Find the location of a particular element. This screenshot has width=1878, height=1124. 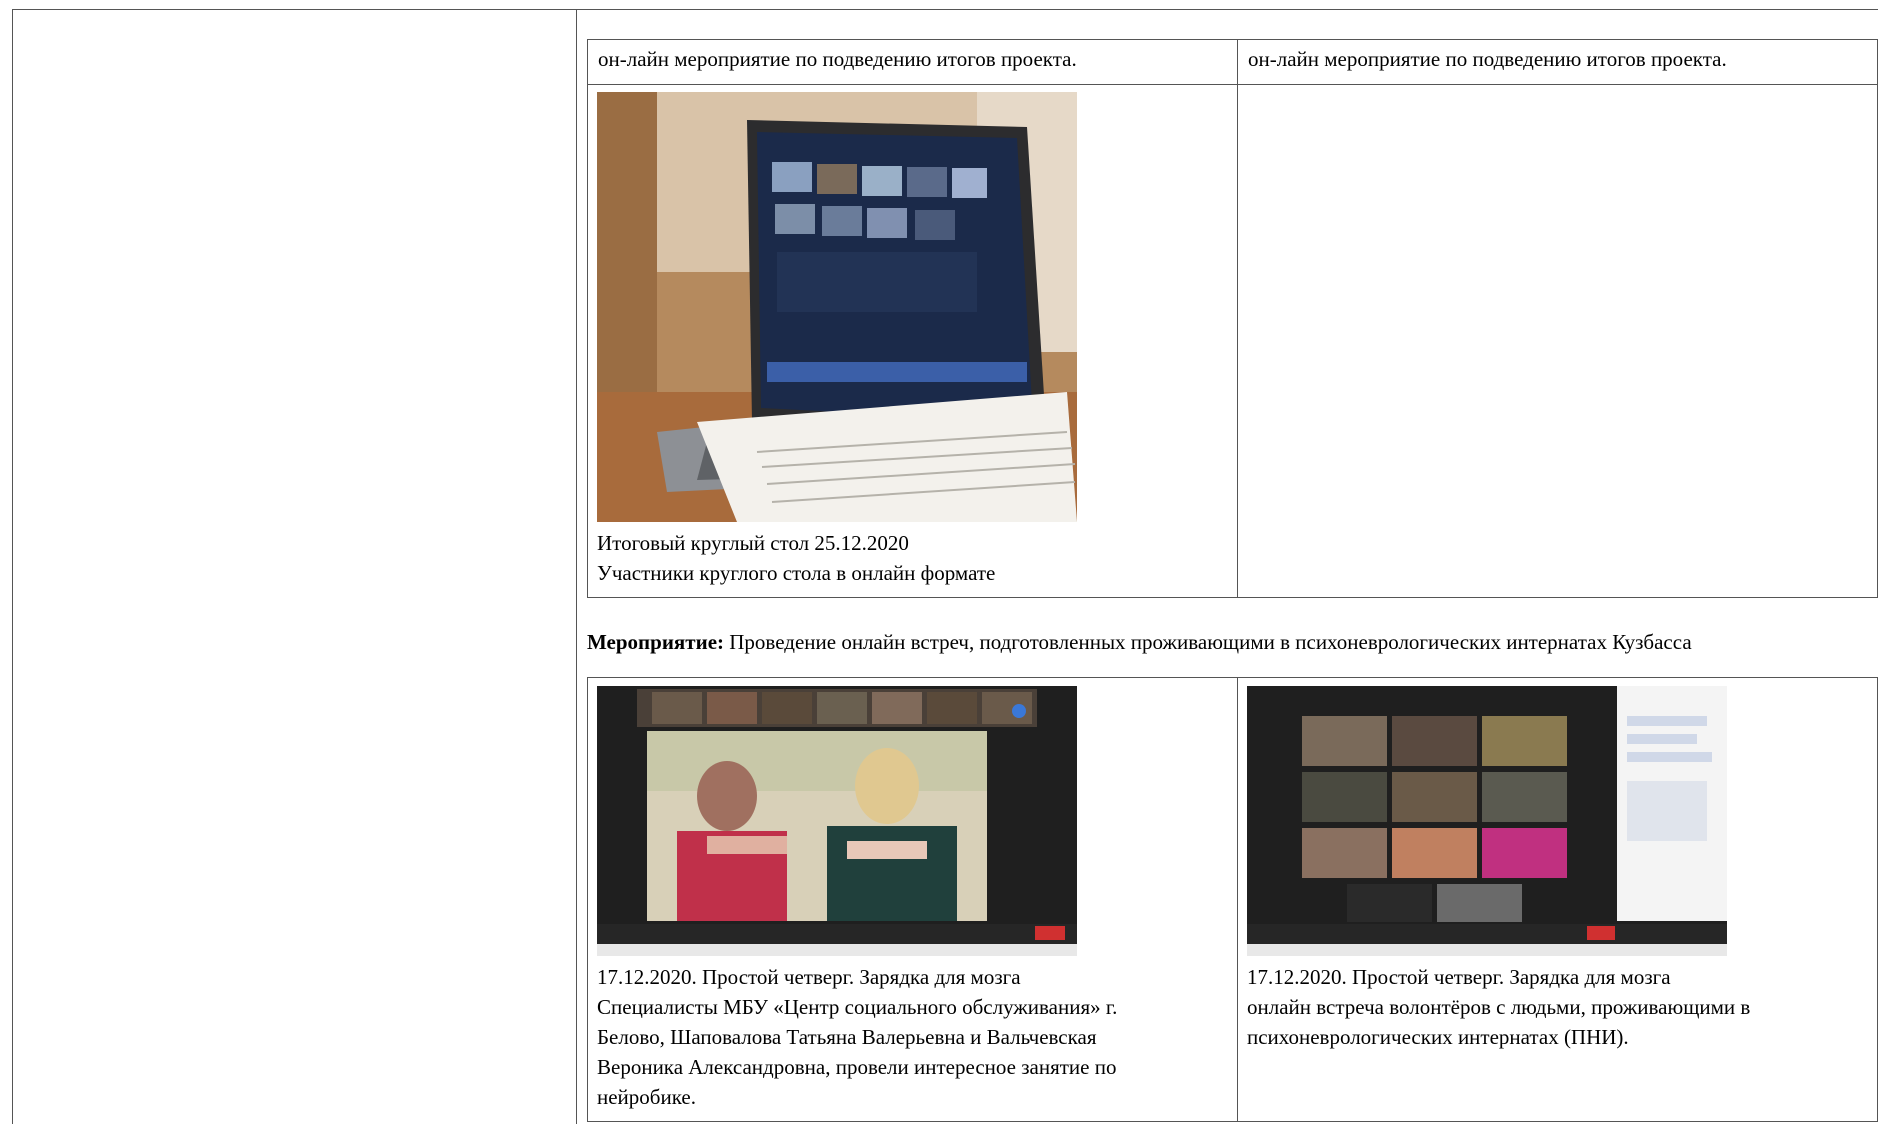

zoom-gallery-photo is located at coordinates (1487, 821).